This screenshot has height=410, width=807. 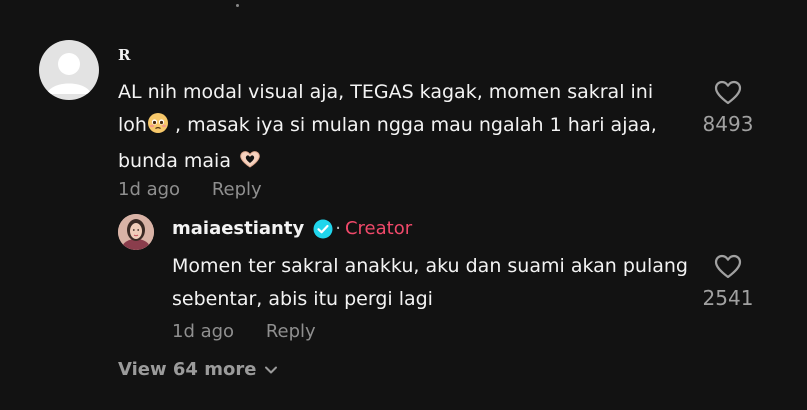 I want to click on like-button: 8493, so click(x=728, y=108).